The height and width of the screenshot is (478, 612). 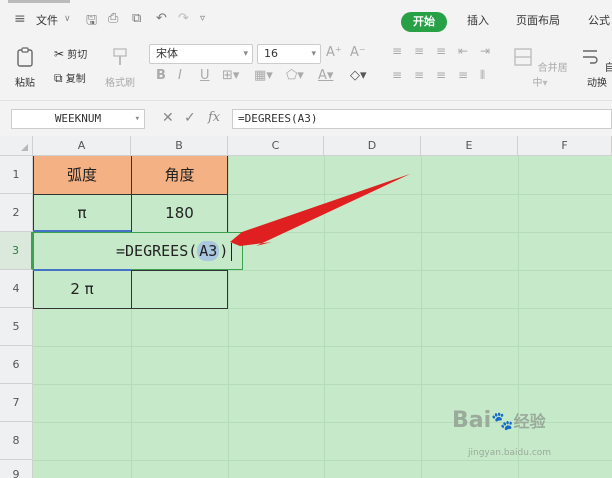 I want to click on tab-formulas: 公式, so click(x=599, y=20).